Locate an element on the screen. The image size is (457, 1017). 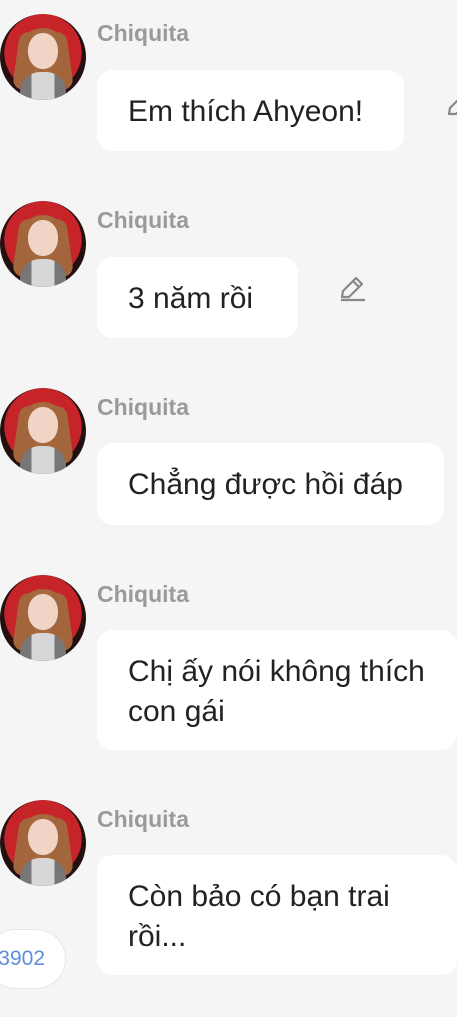
message-bubble: 3 năm rồi is located at coordinates (197, 297).